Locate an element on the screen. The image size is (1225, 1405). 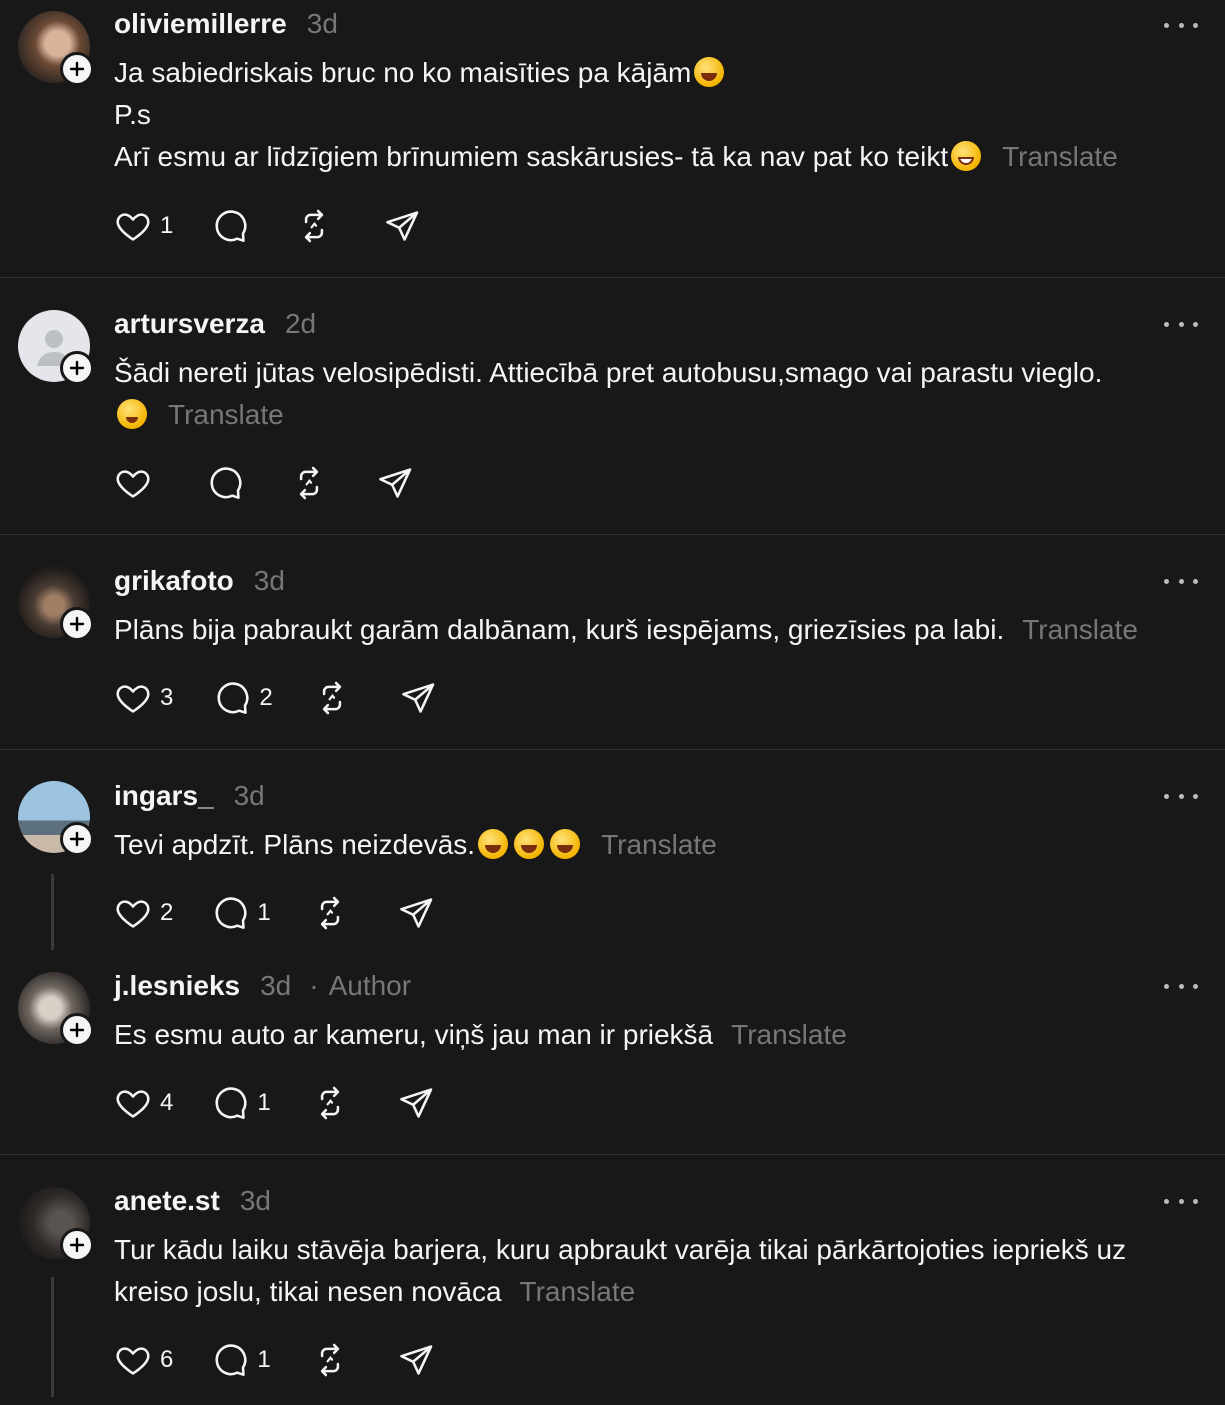
like-button: 4 is located at coordinates (143, 1103).